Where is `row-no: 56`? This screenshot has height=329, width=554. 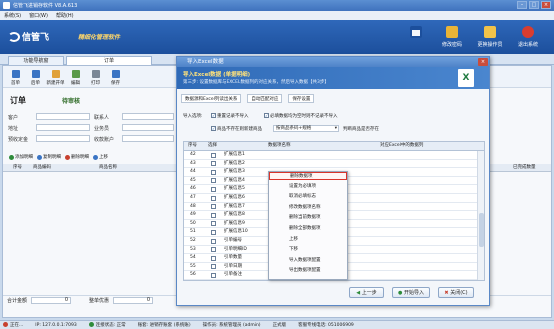 row-no: 56 is located at coordinates (193, 275).